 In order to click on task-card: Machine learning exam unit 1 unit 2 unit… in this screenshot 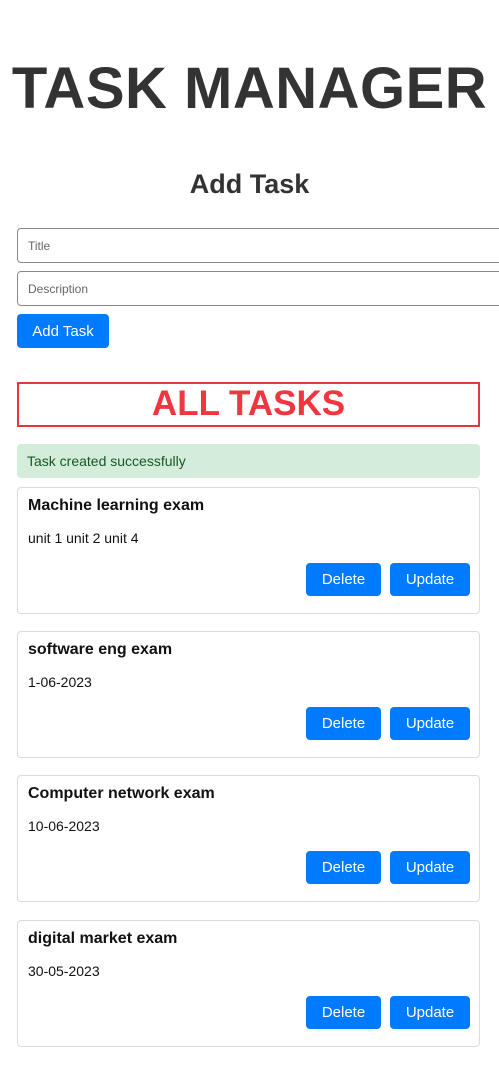, I will do `click(248, 550)`.